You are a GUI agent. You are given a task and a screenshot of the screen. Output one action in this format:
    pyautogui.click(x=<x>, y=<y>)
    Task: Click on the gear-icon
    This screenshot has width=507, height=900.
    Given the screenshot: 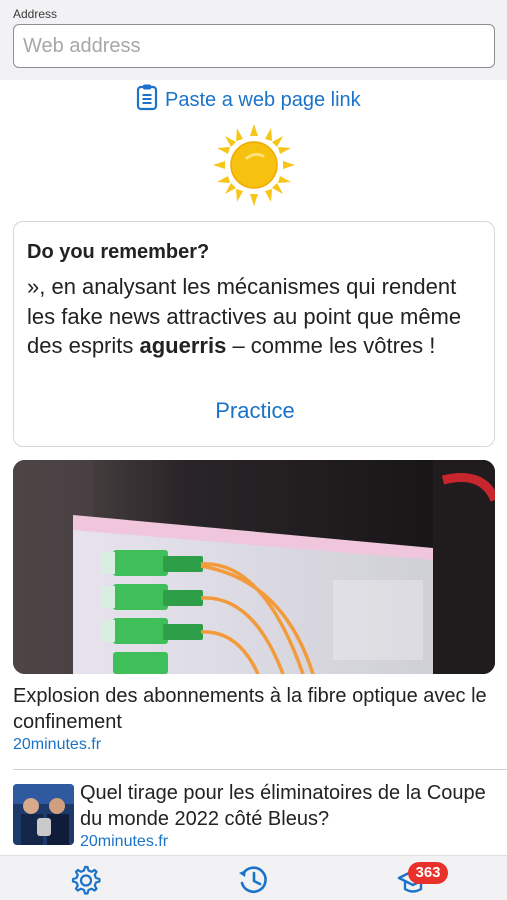 What is the action you would take?
    pyautogui.click(x=85, y=882)
    